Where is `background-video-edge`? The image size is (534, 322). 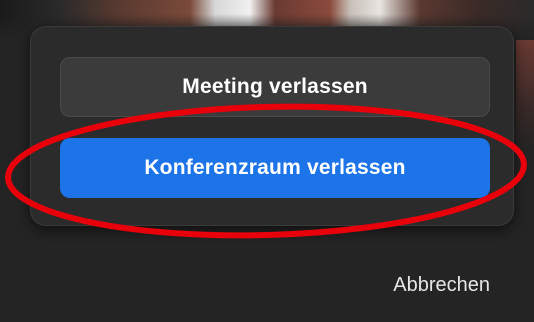 background-video-edge is located at coordinates (525, 95).